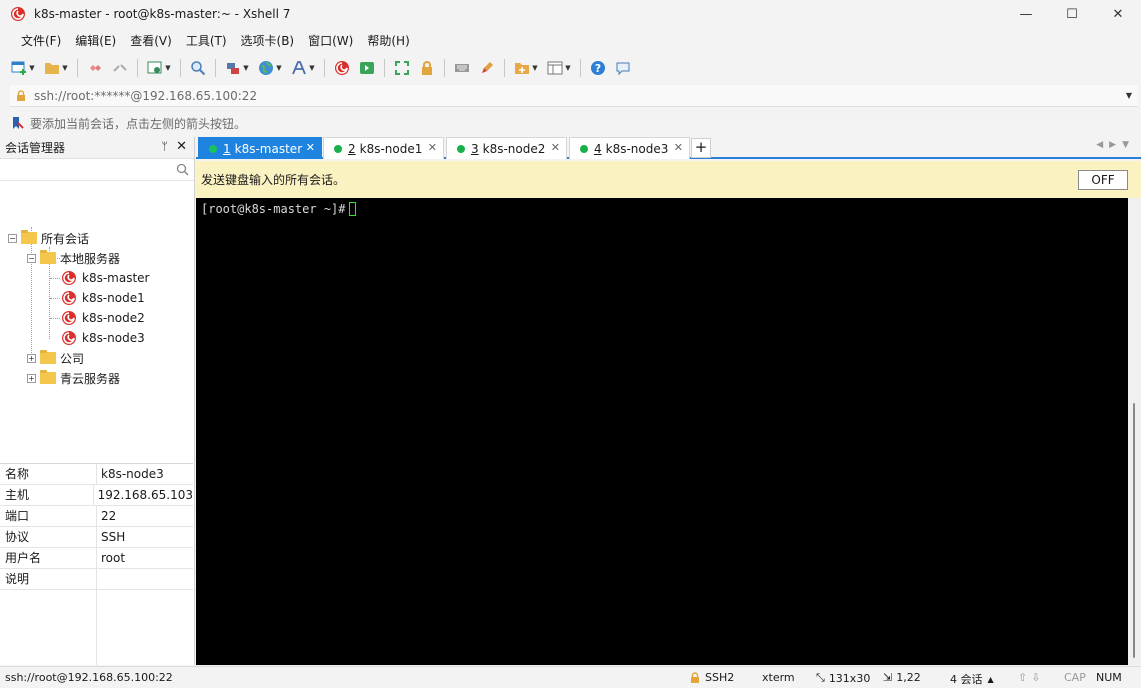  I want to click on menu-tabs: 选项卡(B), so click(268, 41).